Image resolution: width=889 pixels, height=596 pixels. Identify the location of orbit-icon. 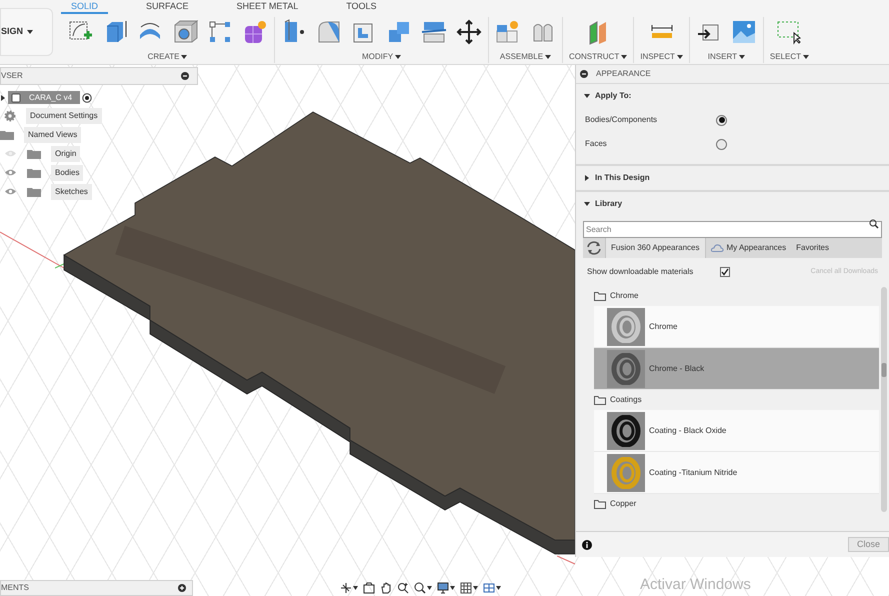
(346, 588).